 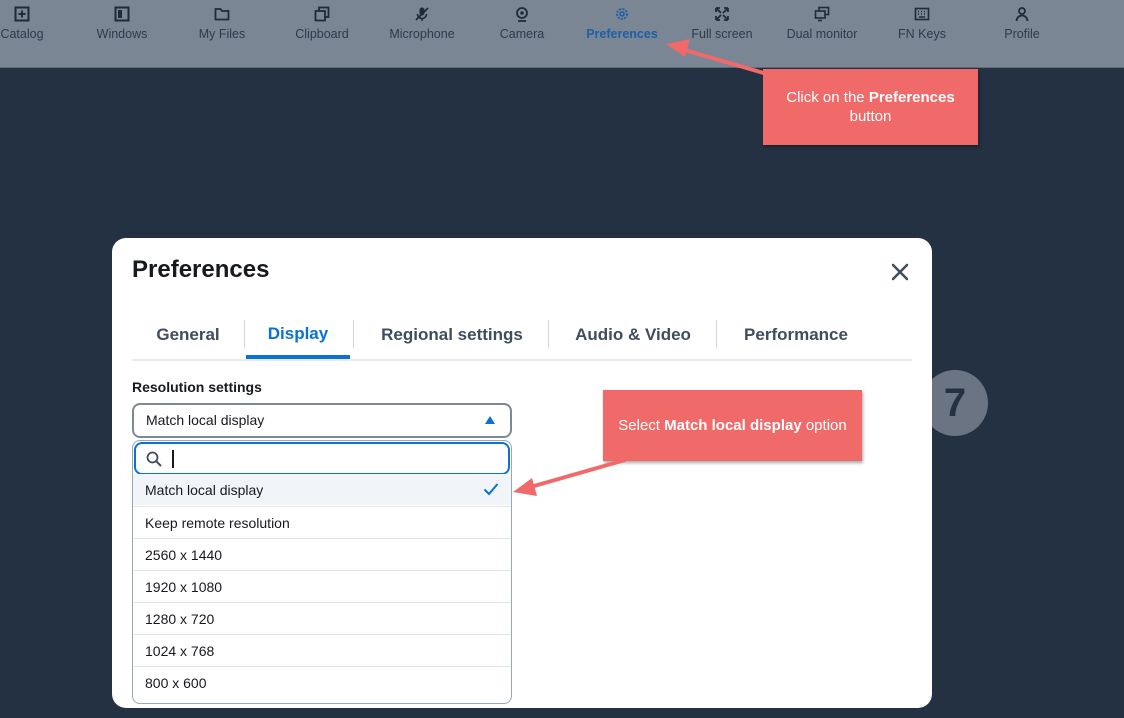 I want to click on microphone-muted-icon, so click(x=422, y=14).